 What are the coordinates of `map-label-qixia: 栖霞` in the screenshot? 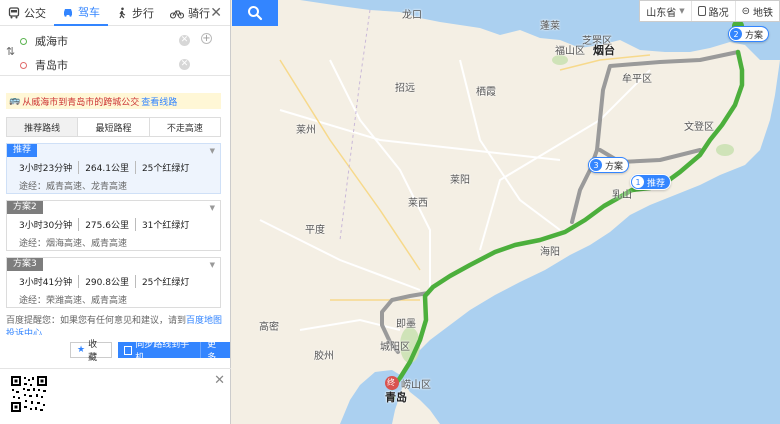 It's located at (486, 92).